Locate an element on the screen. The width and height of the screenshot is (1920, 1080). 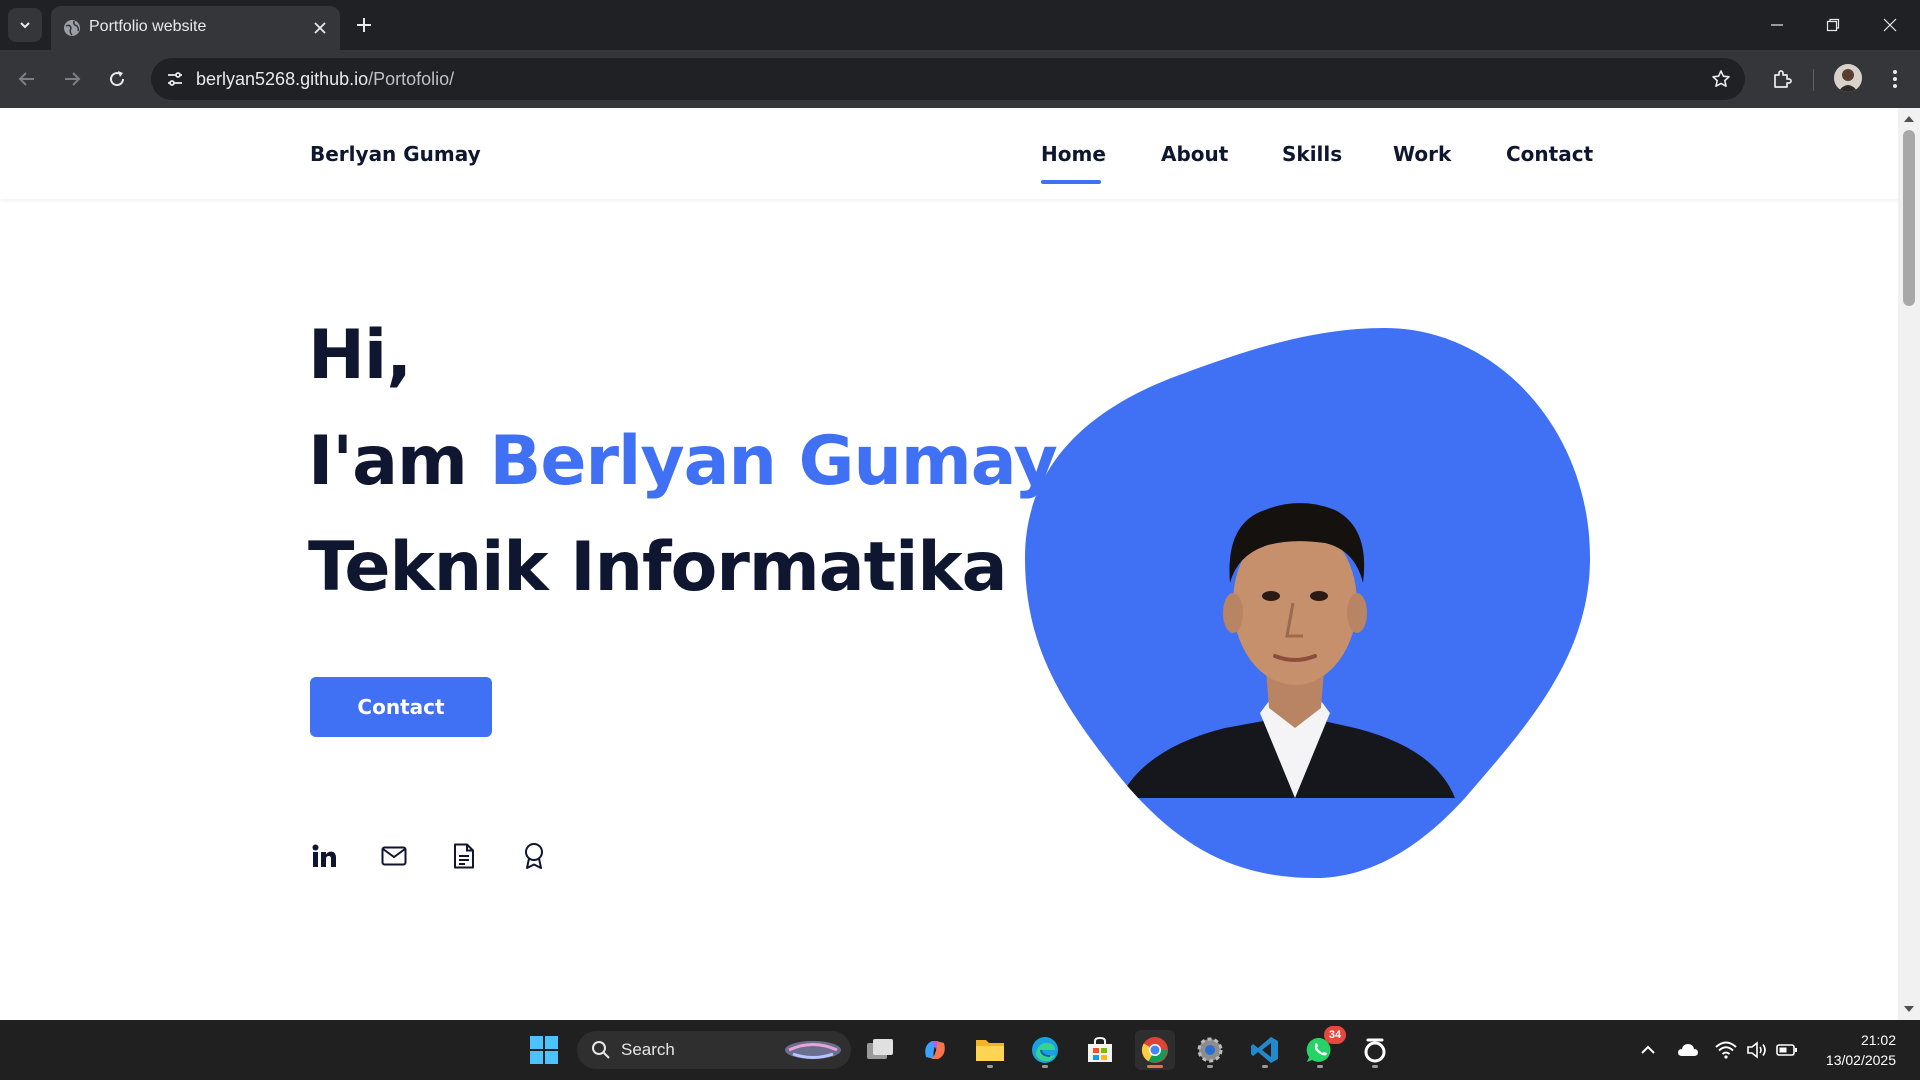
mail-icon is located at coordinates (394, 856).